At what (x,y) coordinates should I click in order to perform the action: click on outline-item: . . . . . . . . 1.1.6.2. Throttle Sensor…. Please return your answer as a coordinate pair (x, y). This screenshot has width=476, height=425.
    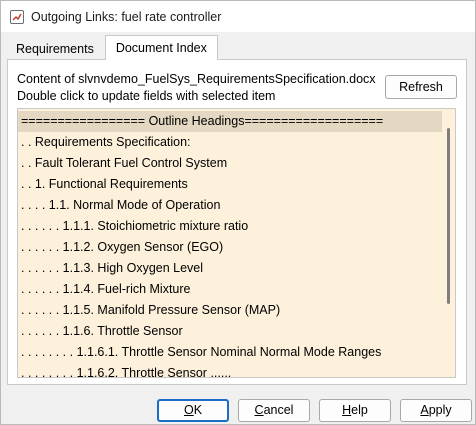
    Looking at the image, I should click on (230, 370).